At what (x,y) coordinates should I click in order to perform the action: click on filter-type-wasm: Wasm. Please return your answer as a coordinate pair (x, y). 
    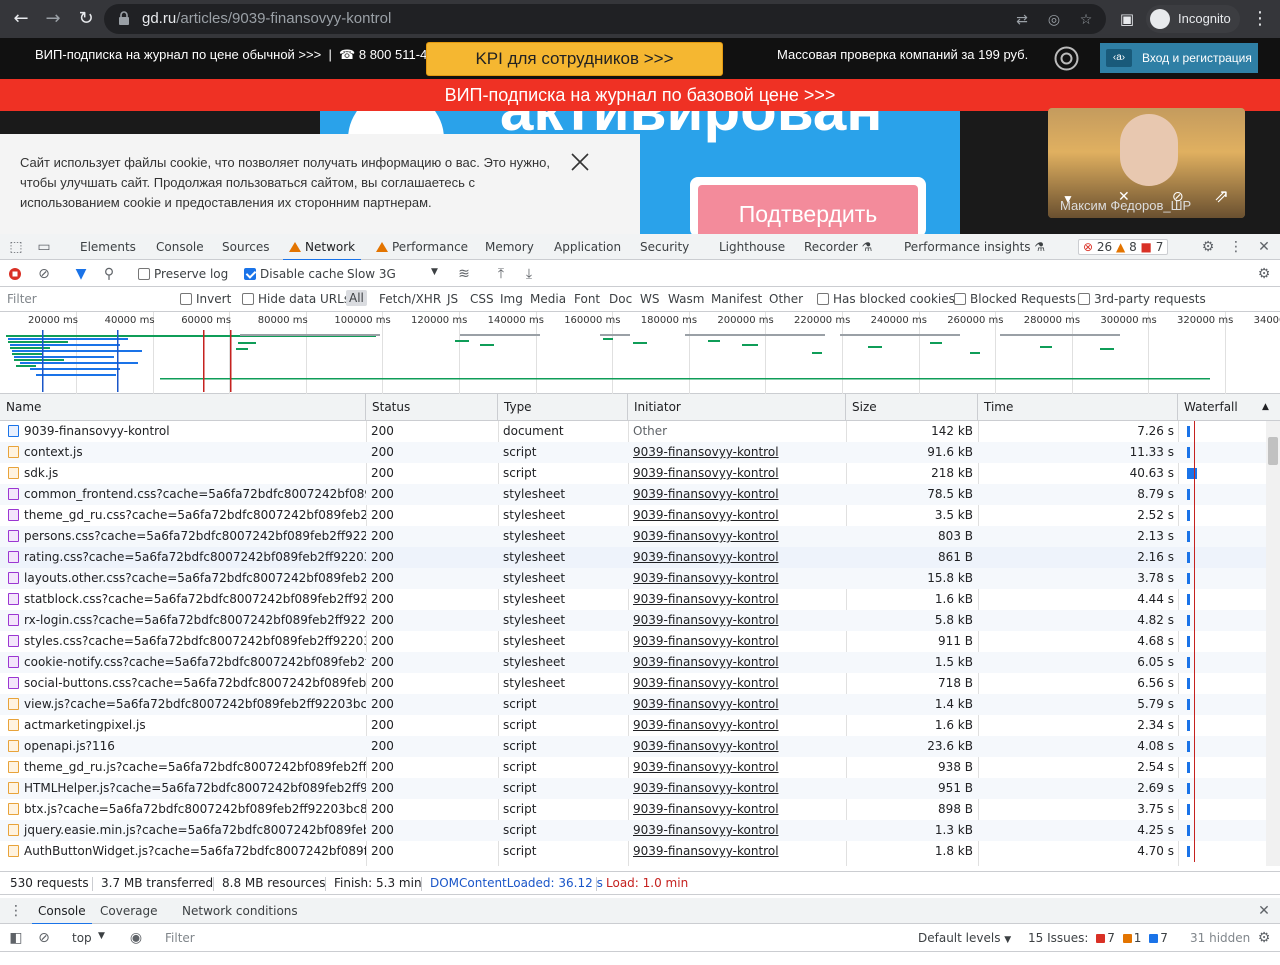
    Looking at the image, I should click on (686, 299).